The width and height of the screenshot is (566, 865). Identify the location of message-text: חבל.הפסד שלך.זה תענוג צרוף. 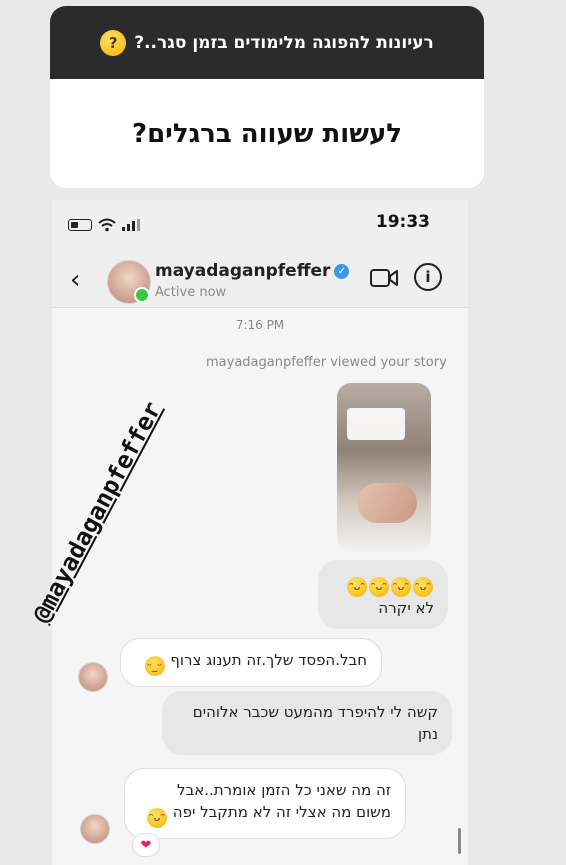
(268, 660).